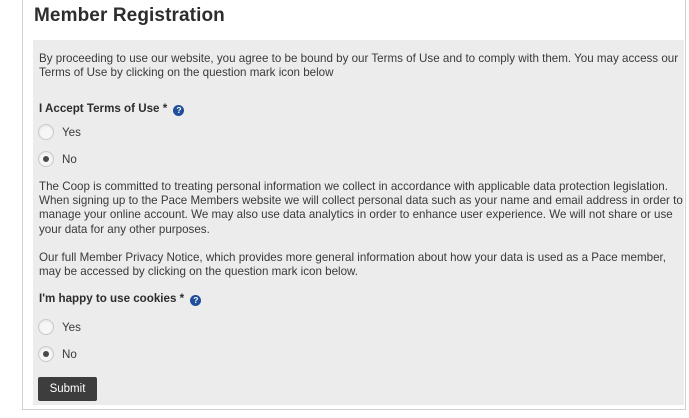 This screenshot has width=689, height=418. Describe the element at coordinates (71, 327) in the screenshot. I see `cookies-yes-label: Yes` at that location.